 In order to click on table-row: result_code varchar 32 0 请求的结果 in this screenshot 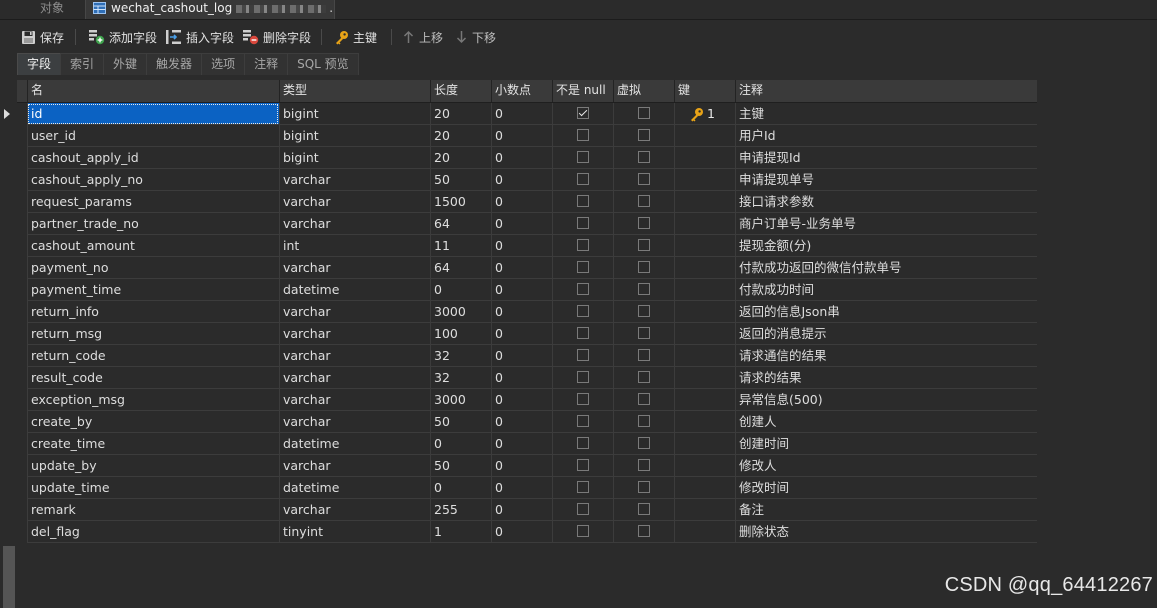, I will do `click(527, 378)`.